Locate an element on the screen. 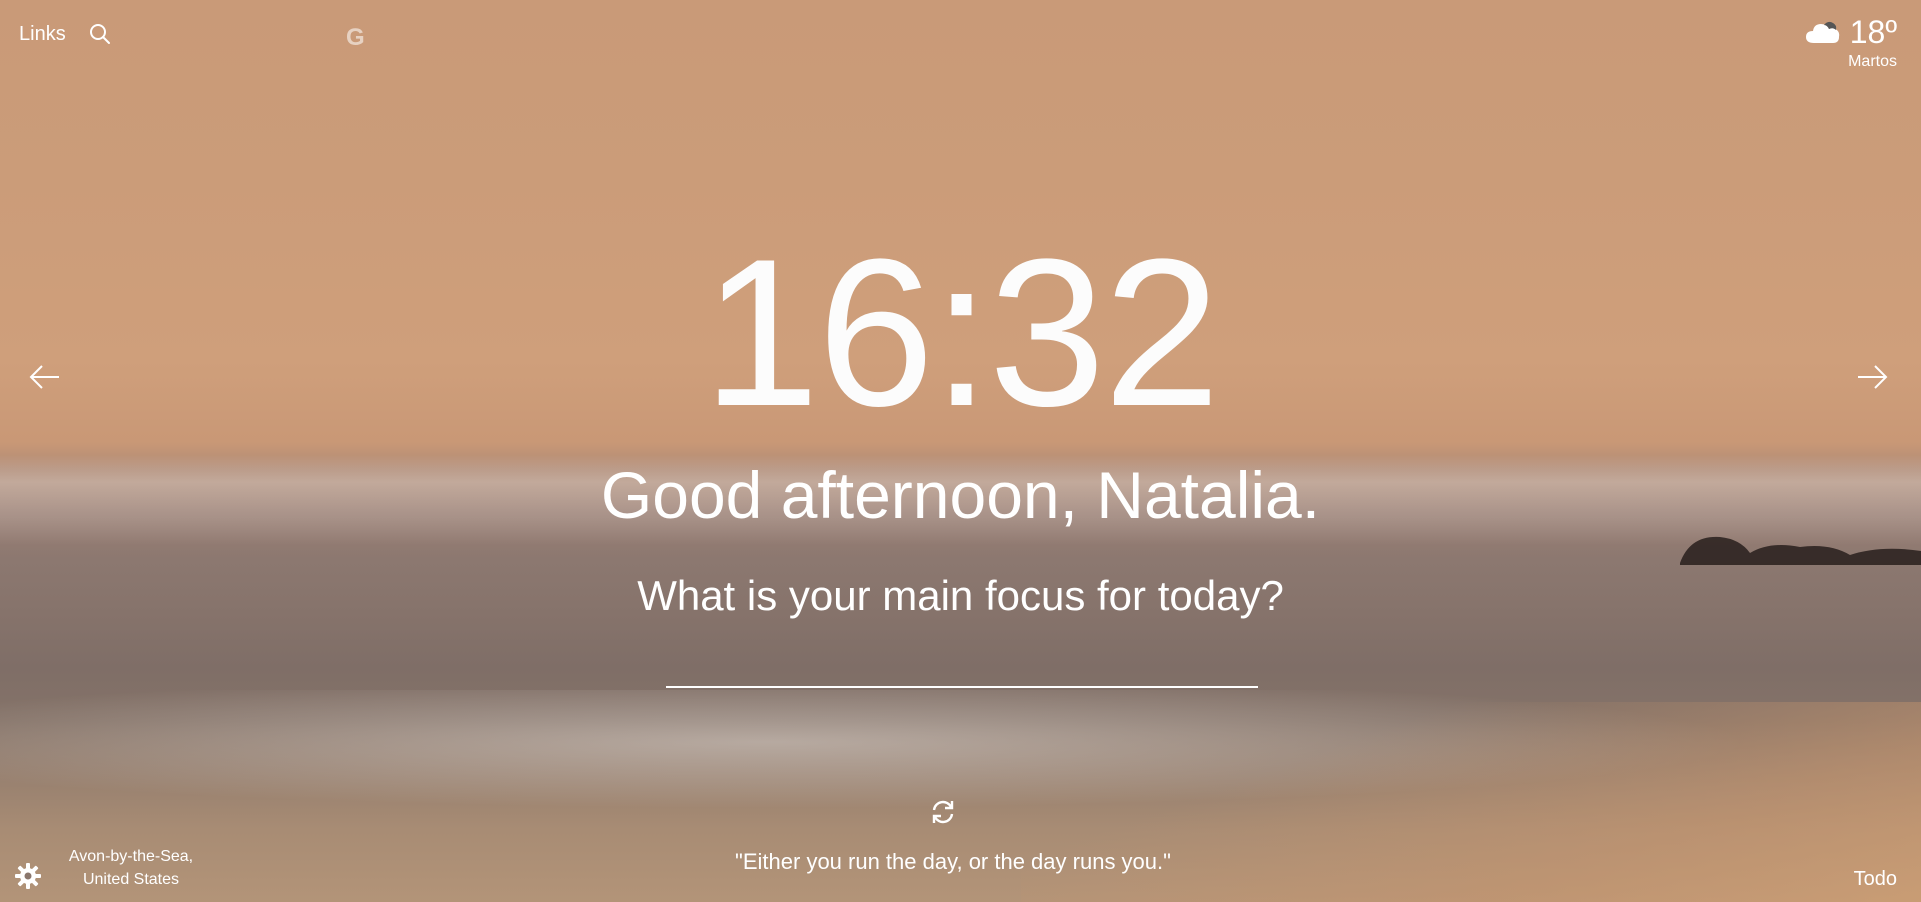 This screenshot has width=1921, height=902. google-icon: G is located at coordinates (355, 38).